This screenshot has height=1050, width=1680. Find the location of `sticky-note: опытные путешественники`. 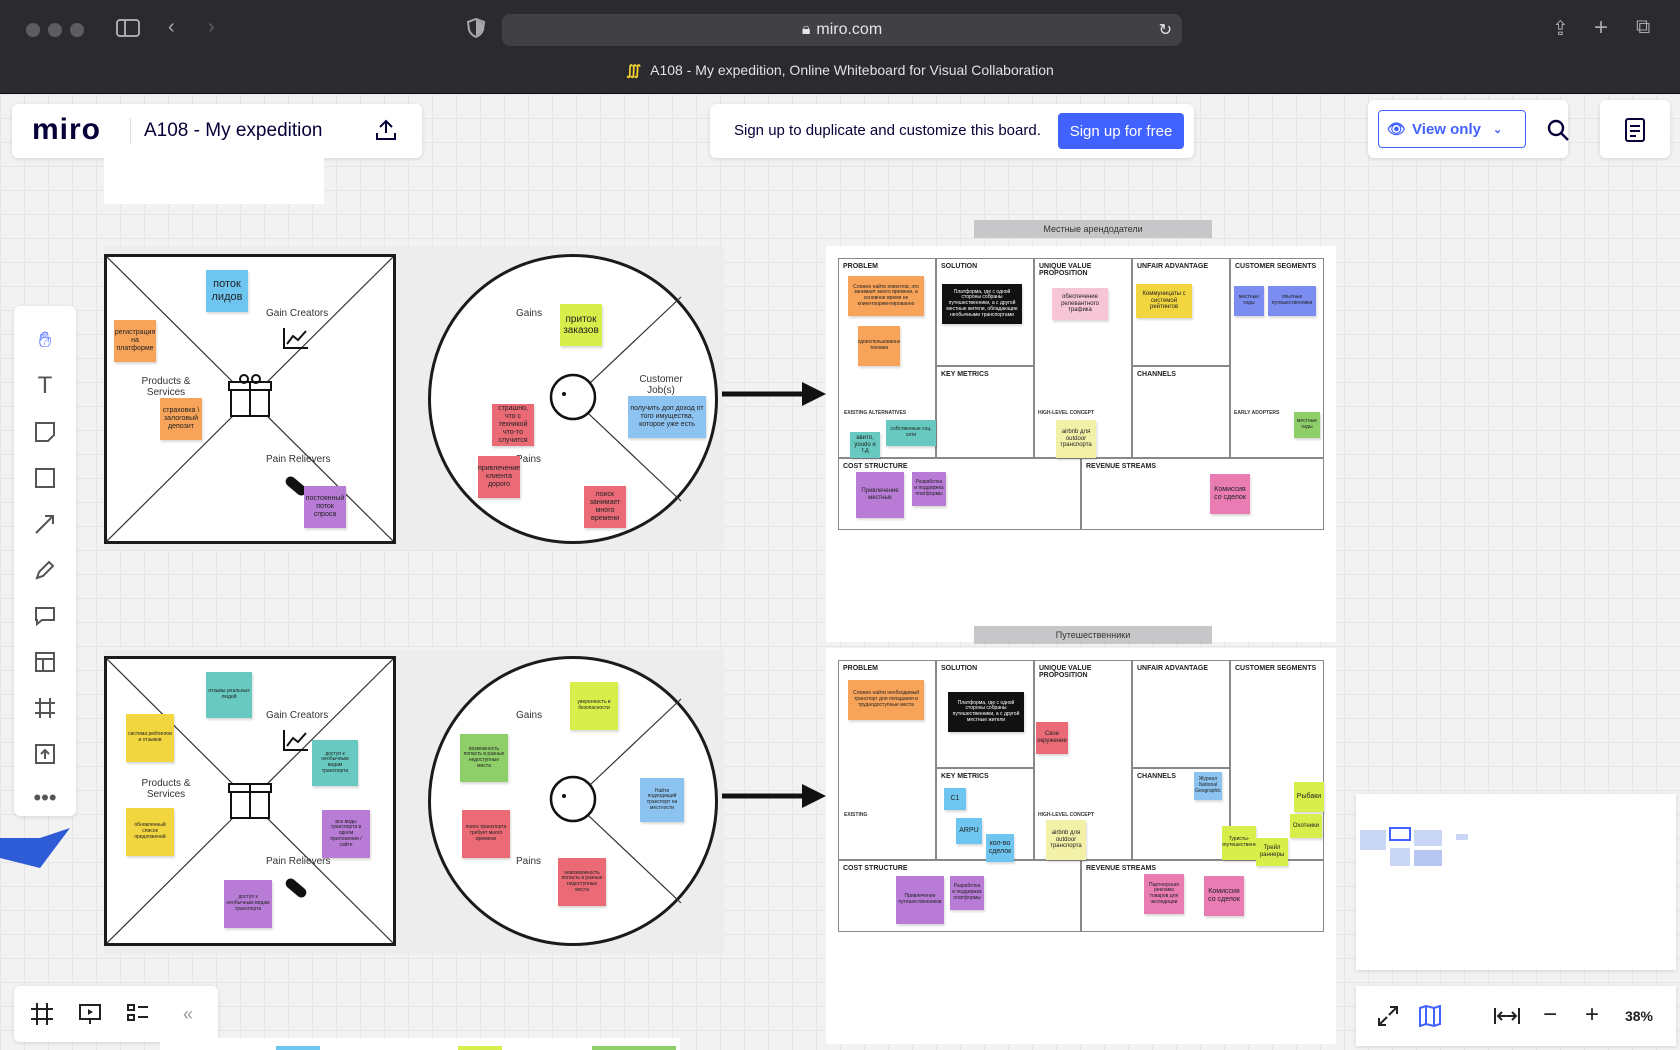

sticky-note: опытные путешественники is located at coordinates (1292, 301).